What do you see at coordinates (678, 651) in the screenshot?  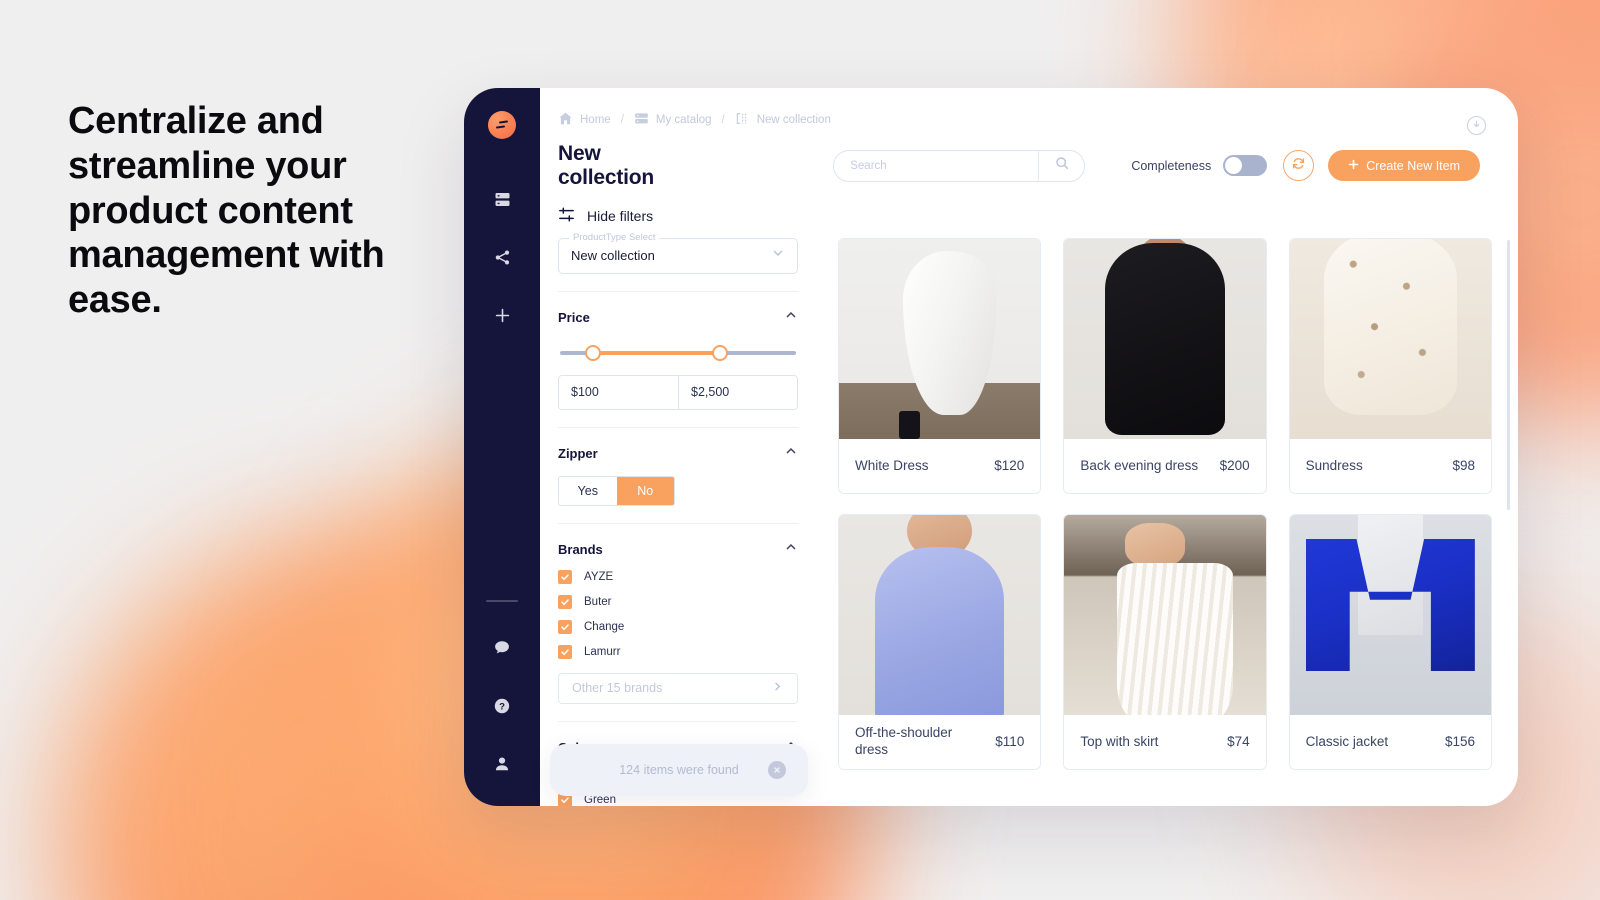 I see `brand-checkbox-row: Lamurr` at bounding box center [678, 651].